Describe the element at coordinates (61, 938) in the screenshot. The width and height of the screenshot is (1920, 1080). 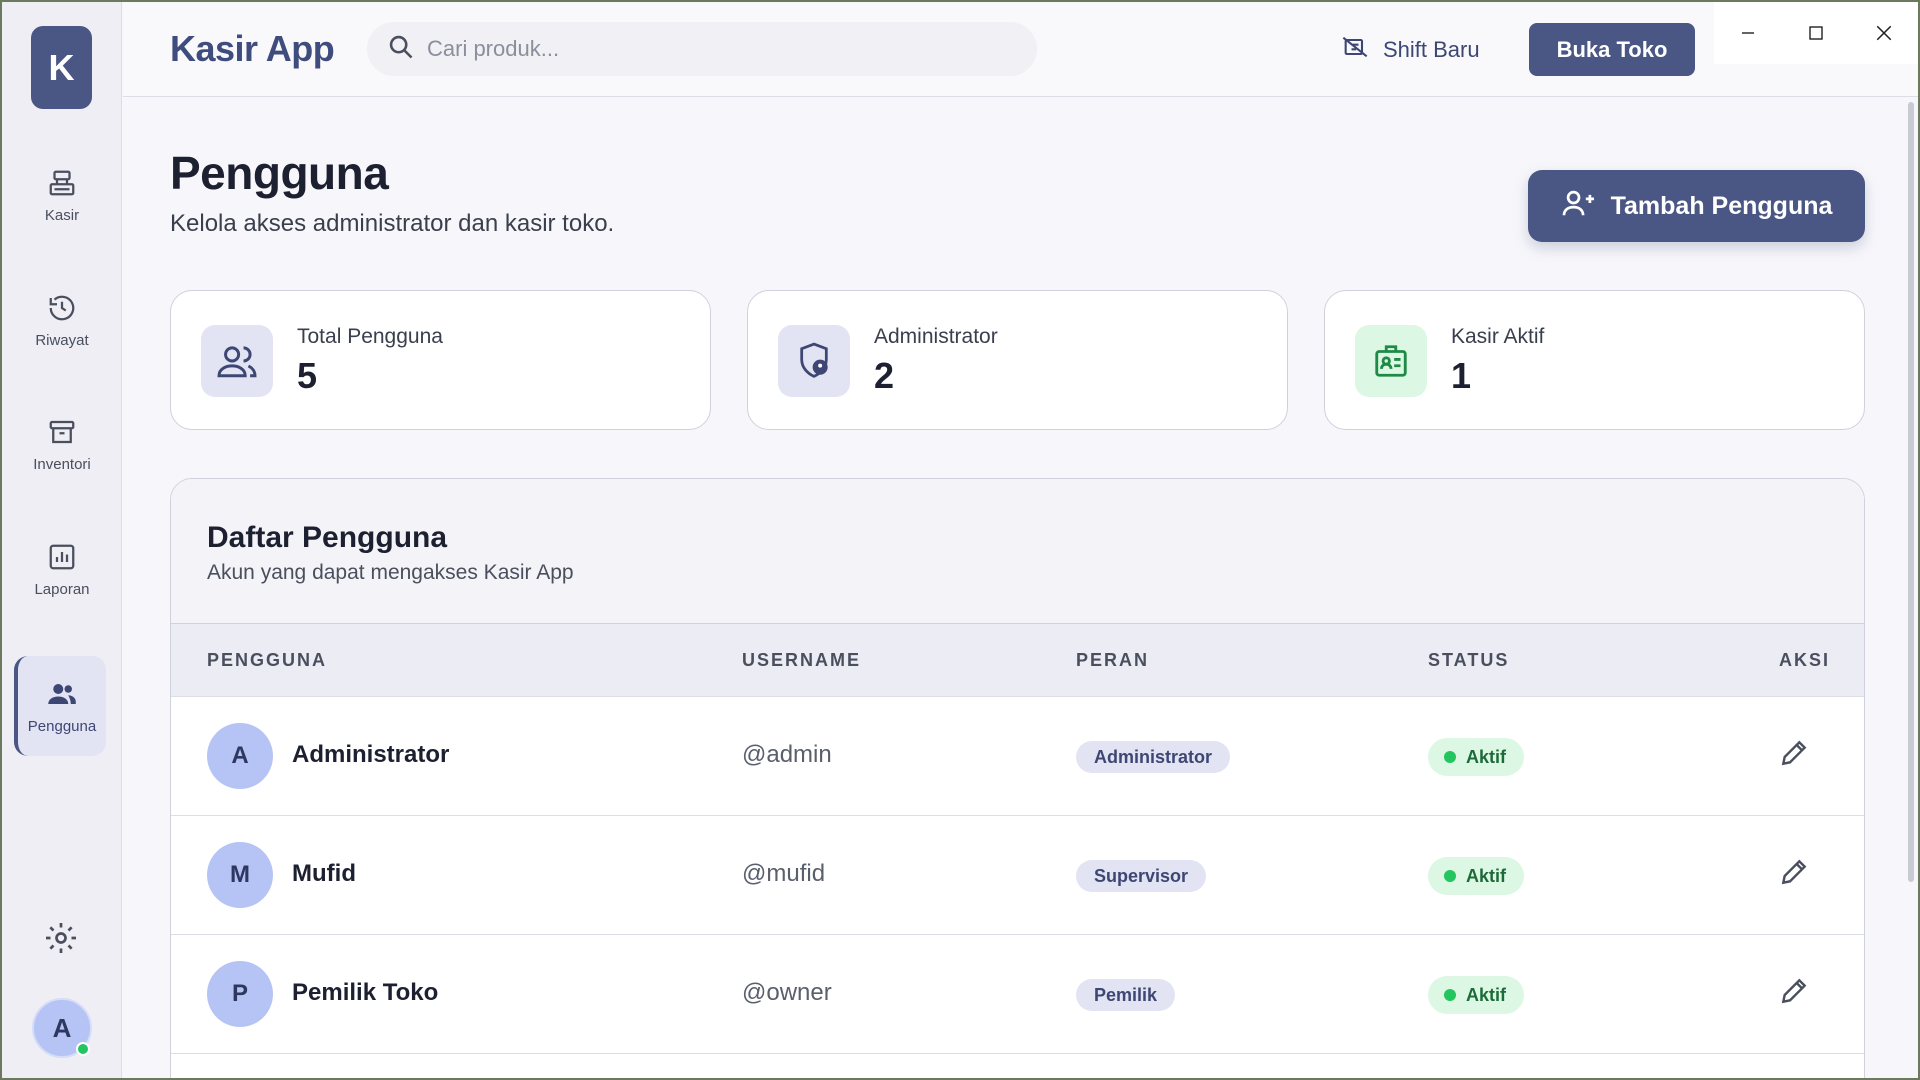
I see `gear-icon` at that location.